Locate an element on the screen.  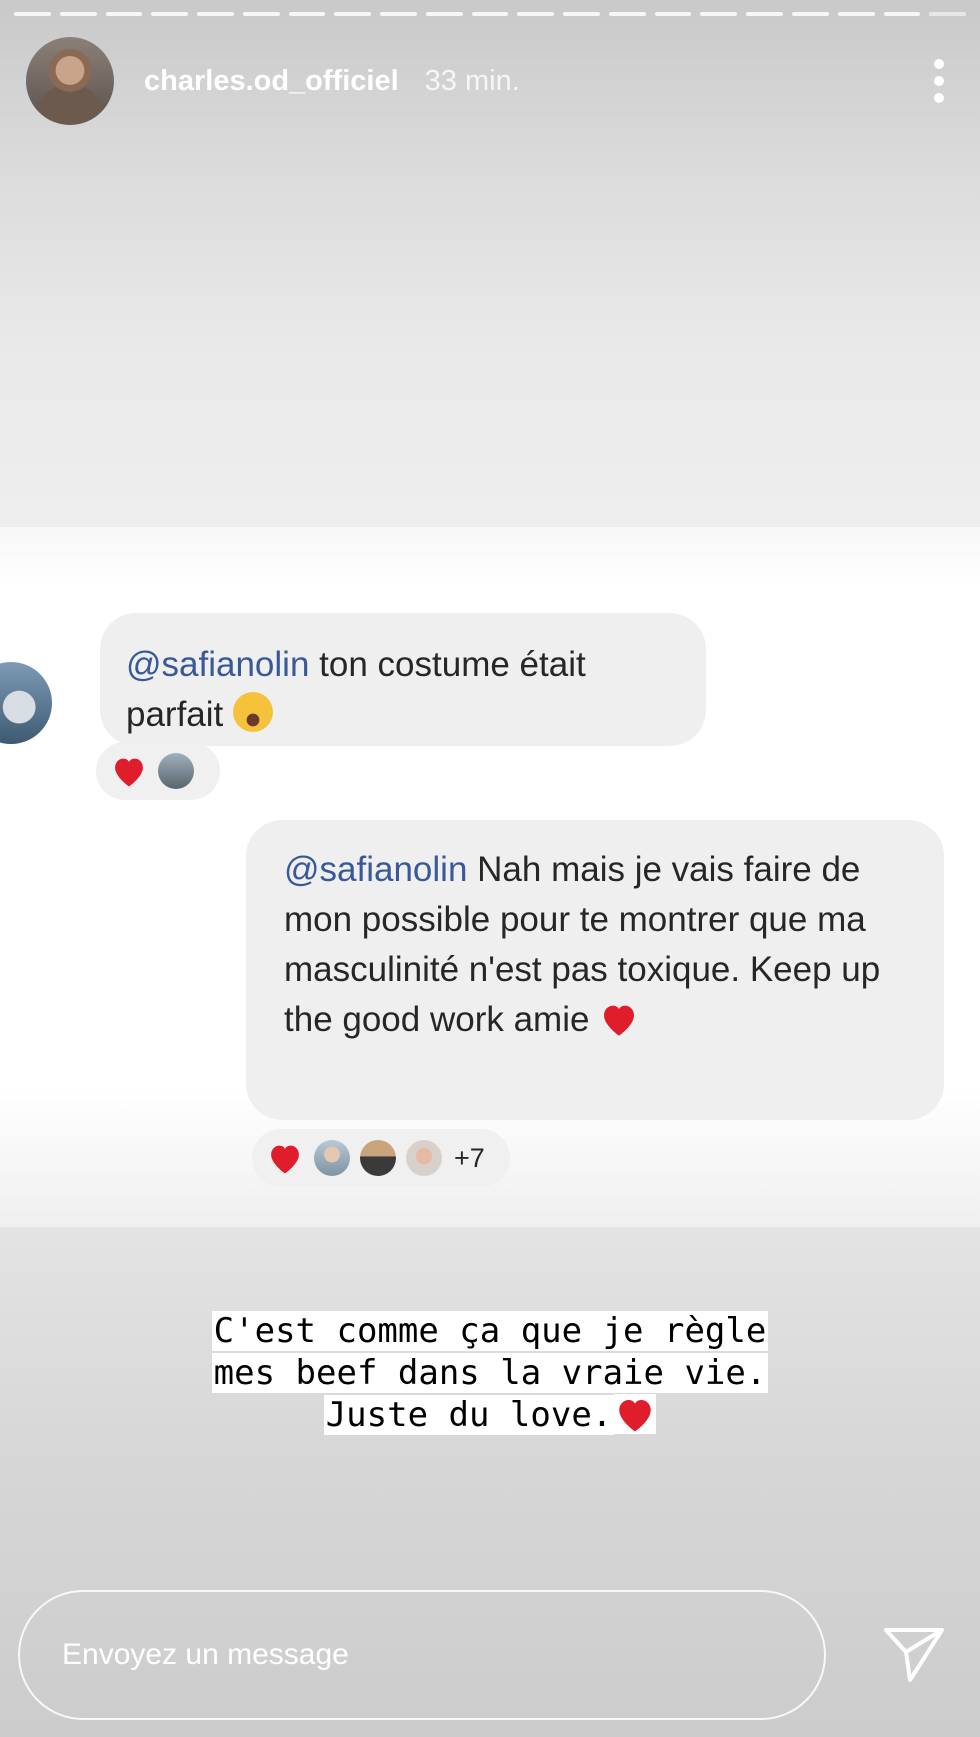
reply-reactions: +7 is located at coordinates (381, 1158).